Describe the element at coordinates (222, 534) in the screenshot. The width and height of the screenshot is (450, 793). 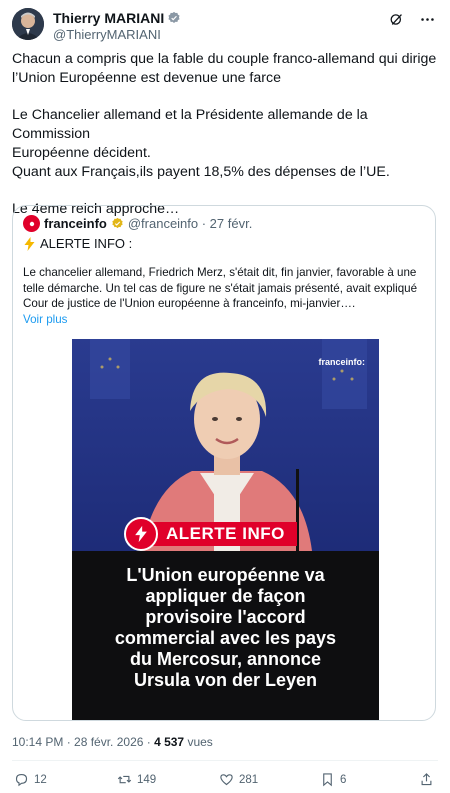
I see `alert-banner-label: ALERTE INFO` at that location.